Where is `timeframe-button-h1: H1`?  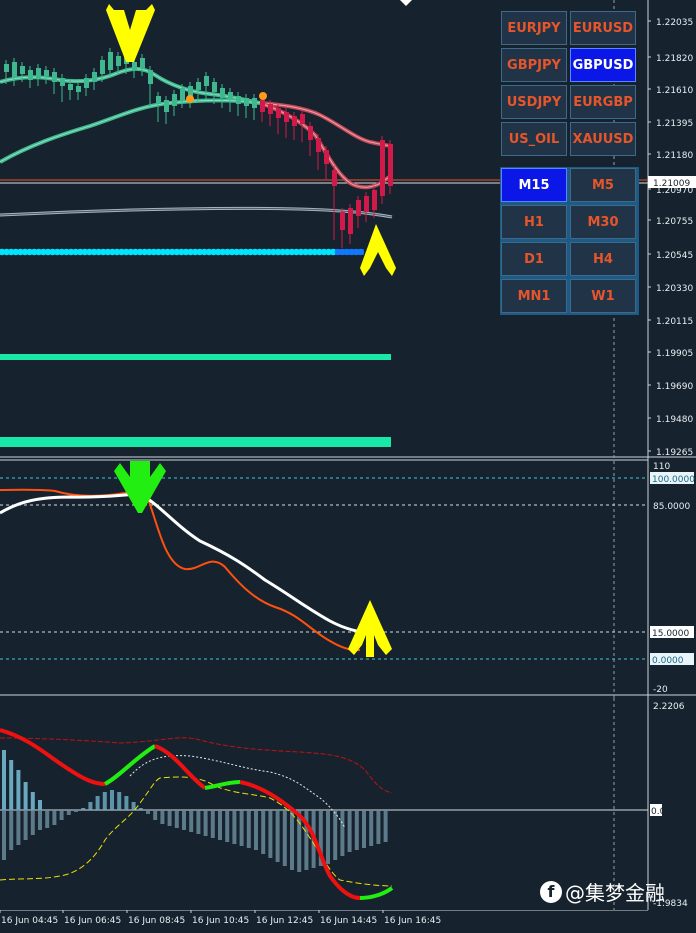 timeframe-button-h1: H1 is located at coordinates (534, 222).